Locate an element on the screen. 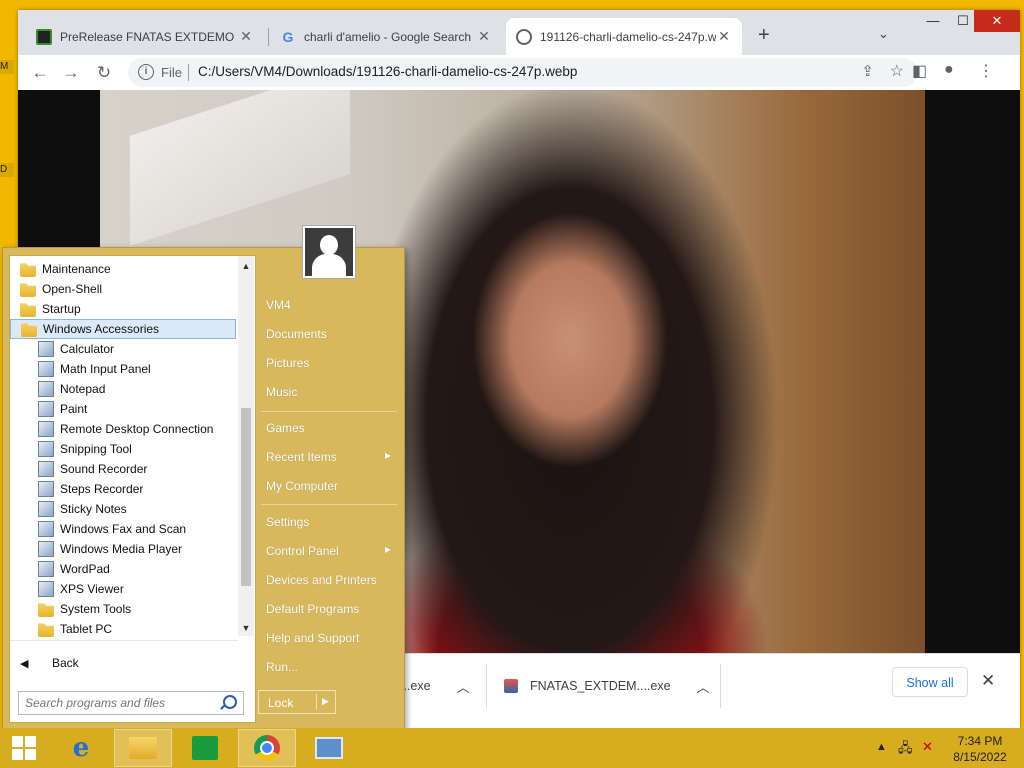  close-window-button: ✕ is located at coordinates (997, 21).